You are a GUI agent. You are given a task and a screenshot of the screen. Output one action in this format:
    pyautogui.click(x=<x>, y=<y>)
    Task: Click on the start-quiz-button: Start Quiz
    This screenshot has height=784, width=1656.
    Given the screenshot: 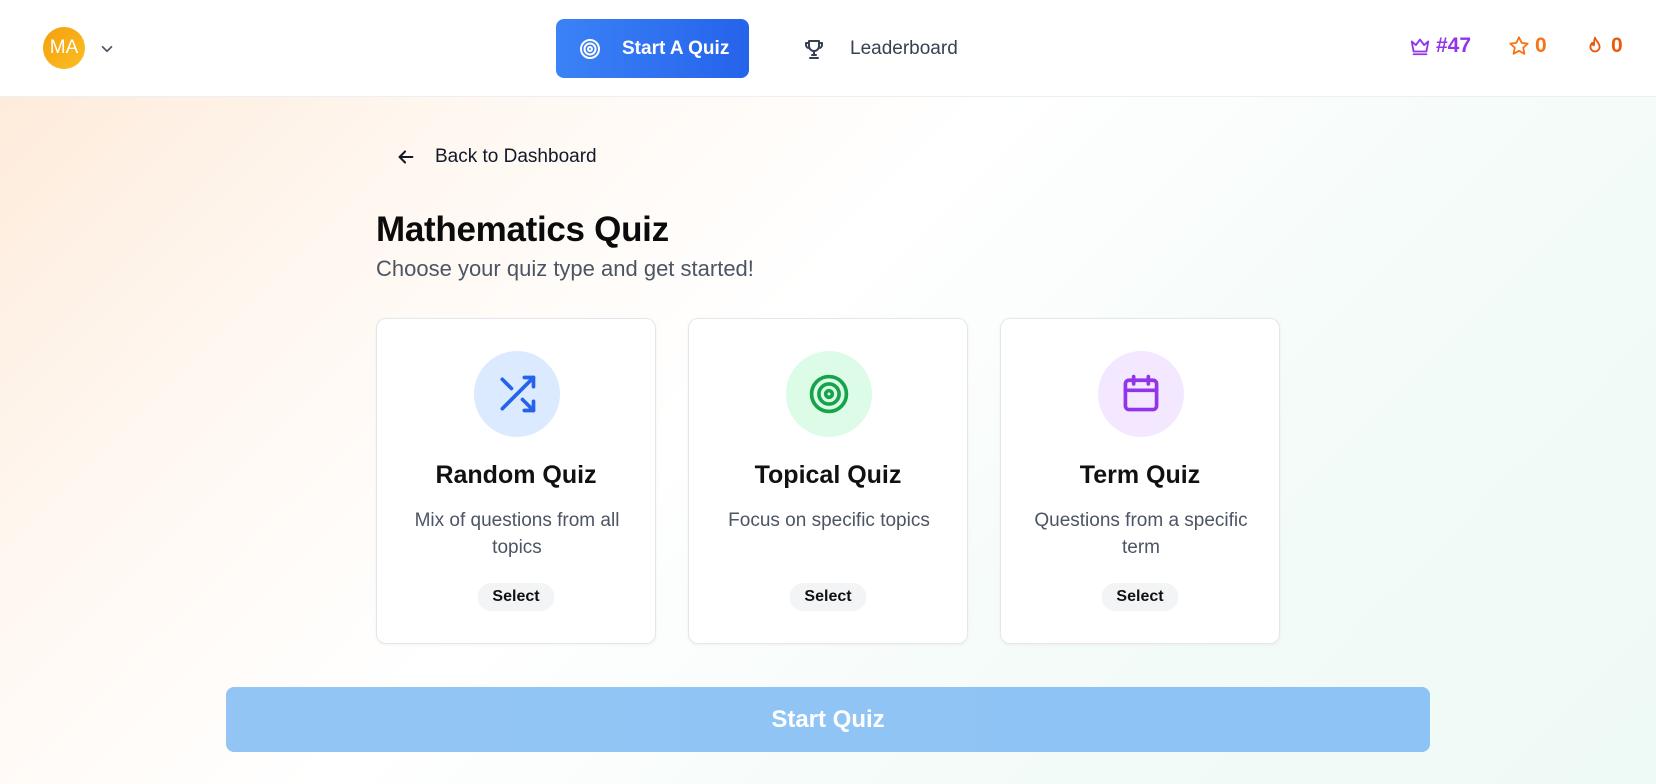 What is the action you would take?
    pyautogui.click(x=828, y=719)
    